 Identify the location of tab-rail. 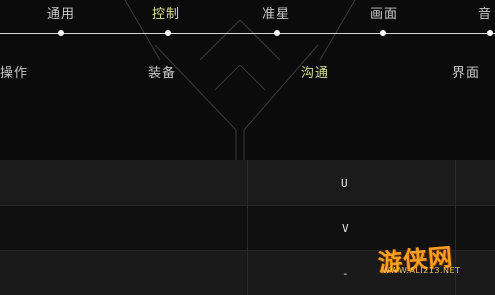
(247, 33).